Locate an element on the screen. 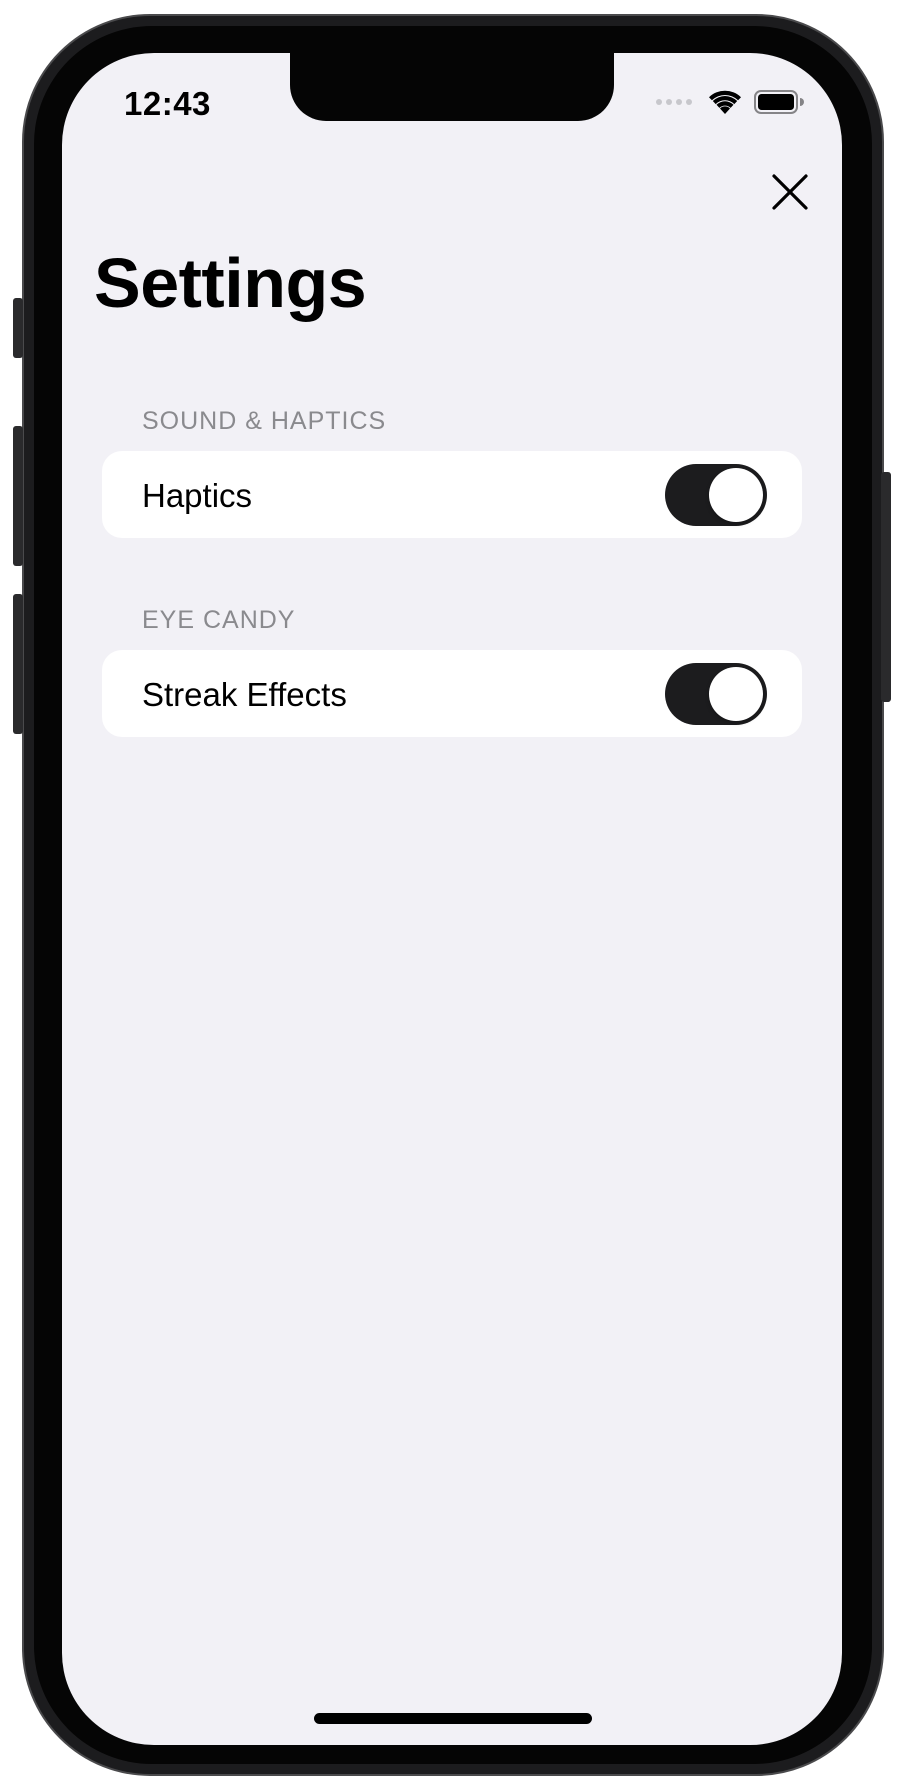  row-label: Haptics is located at coordinates (197, 495).